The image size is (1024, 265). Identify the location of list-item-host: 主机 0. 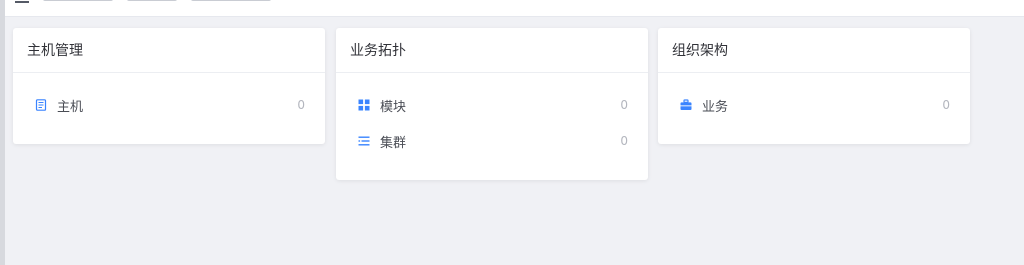
(169, 105).